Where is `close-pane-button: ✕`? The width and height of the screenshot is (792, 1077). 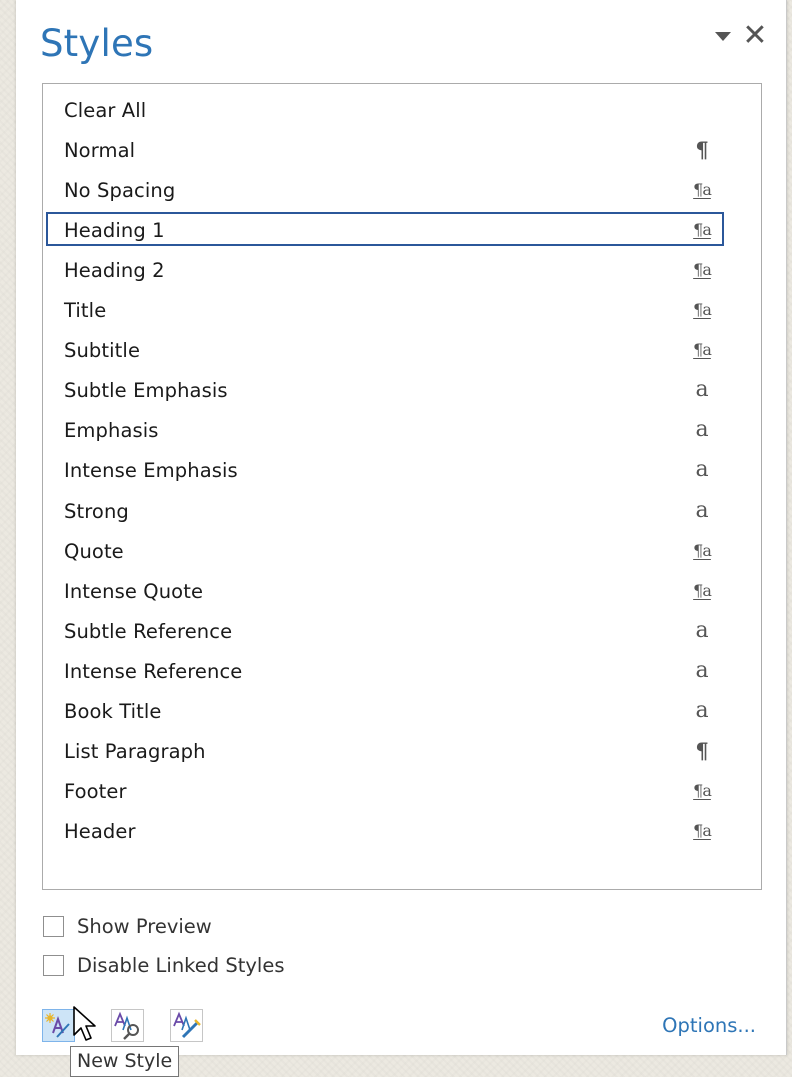
close-pane-button: ✕ is located at coordinates (755, 36).